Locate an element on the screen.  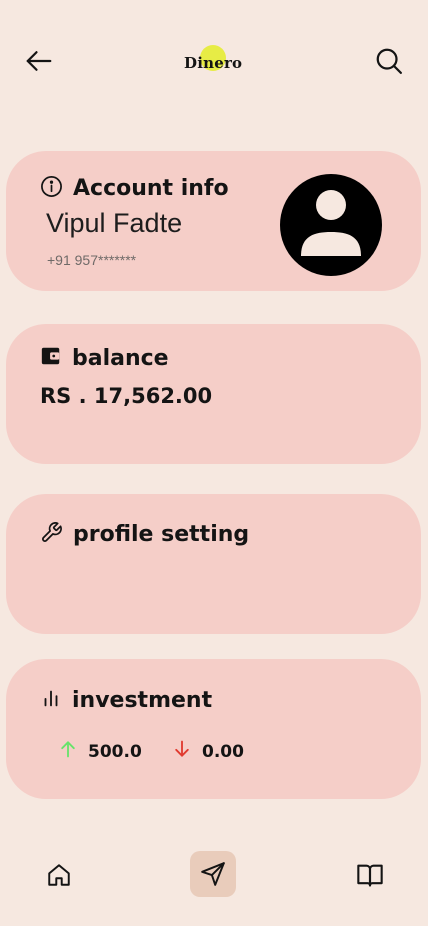
bottom-nav-bar is located at coordinates (214, 875).